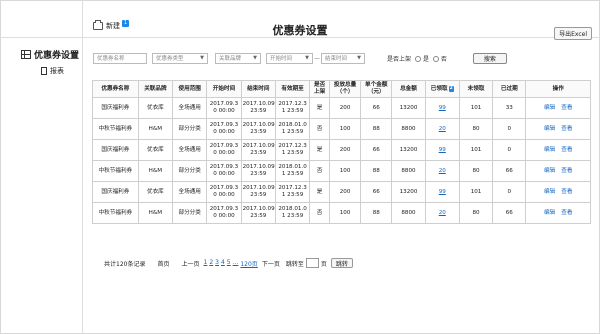 This screenshot has width=600, height=334. I want to click on radio-no: 否, so click(439, 58).